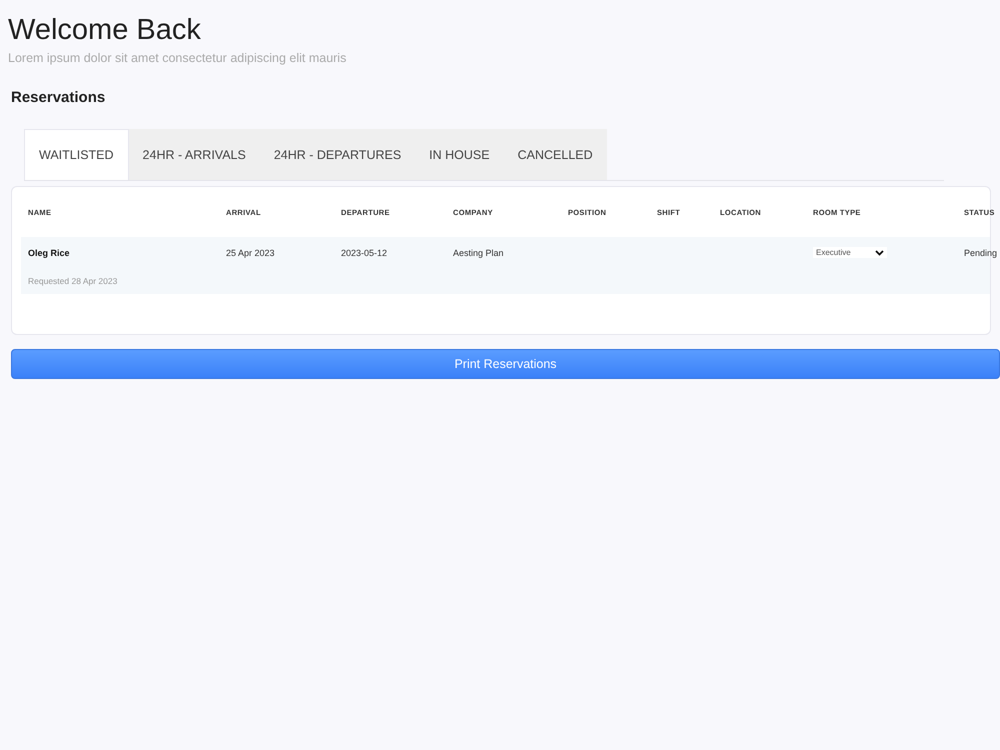  Describe the element at coordinates (104, 30) in the screenshot. I see `page-title: Welcome Back` at that location.